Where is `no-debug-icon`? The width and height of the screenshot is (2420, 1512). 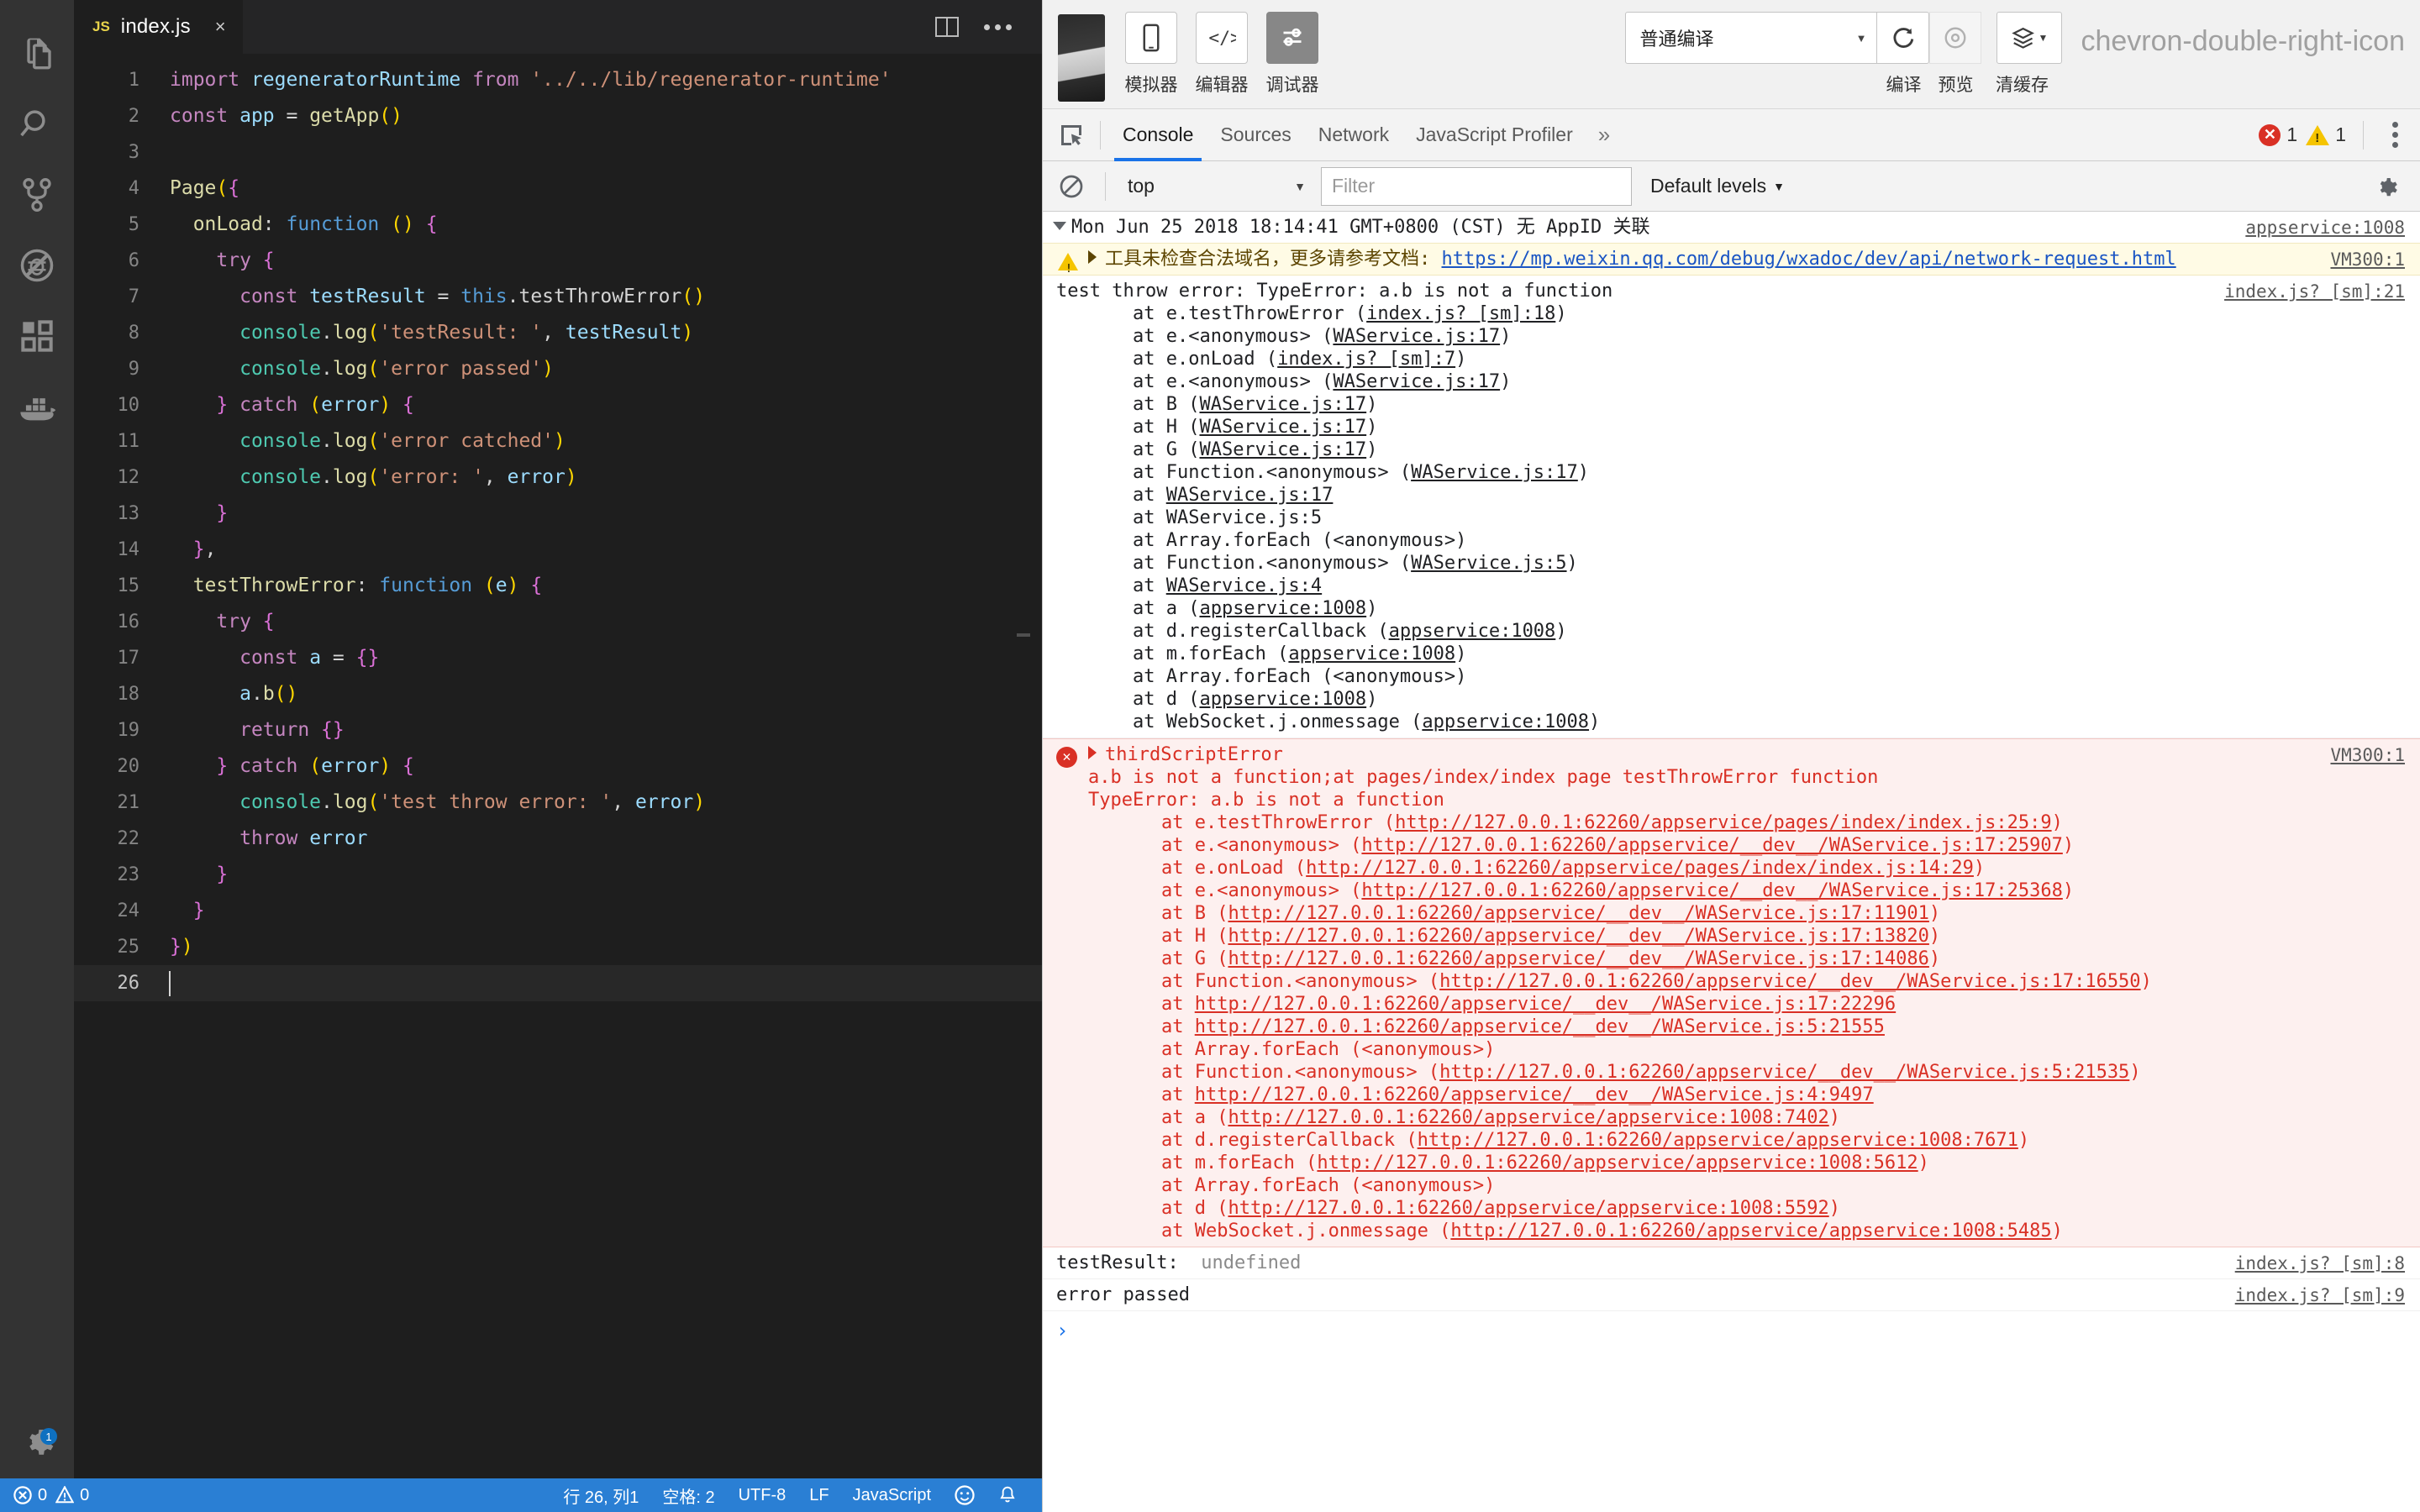
no-debug-icon is located at coordinates (37, 265).